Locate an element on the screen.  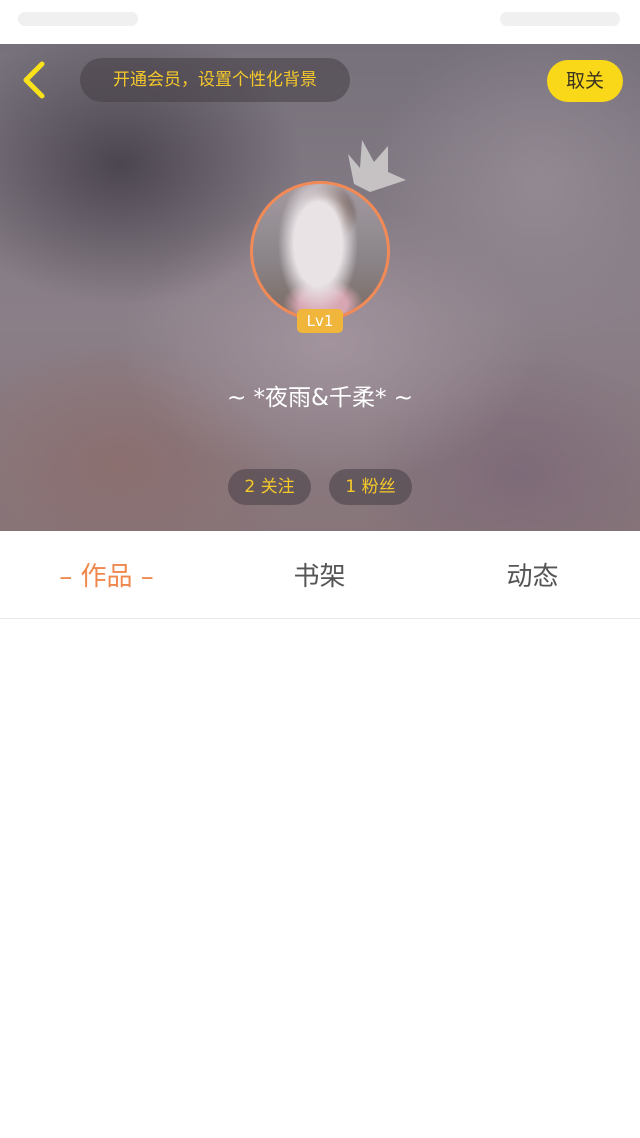
tab-works: – 作品 – is located at coordinates (106, 575).